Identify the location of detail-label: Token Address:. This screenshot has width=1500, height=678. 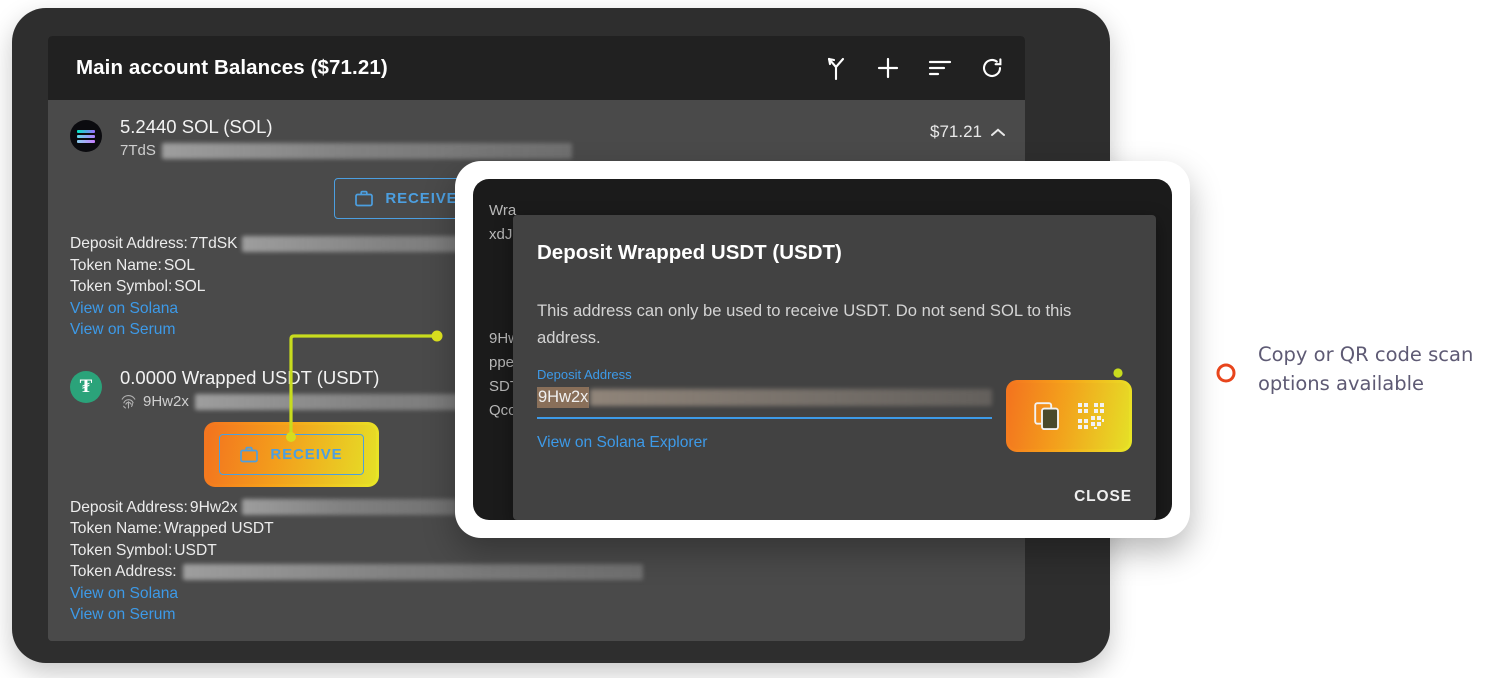
(123, 571).